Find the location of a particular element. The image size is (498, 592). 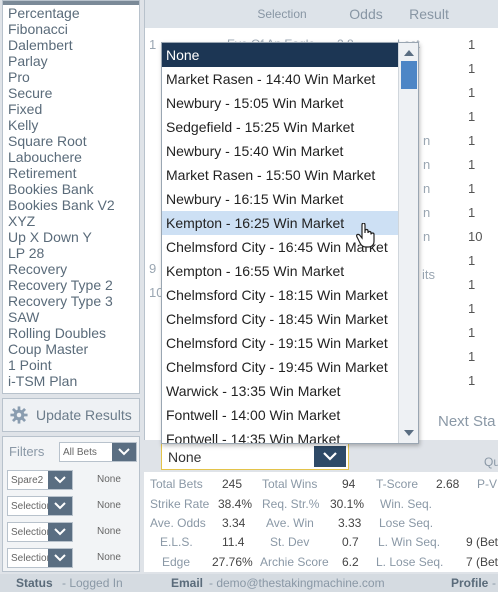

staking-plan-item: LP 28 is located at coordinates (72, 253).